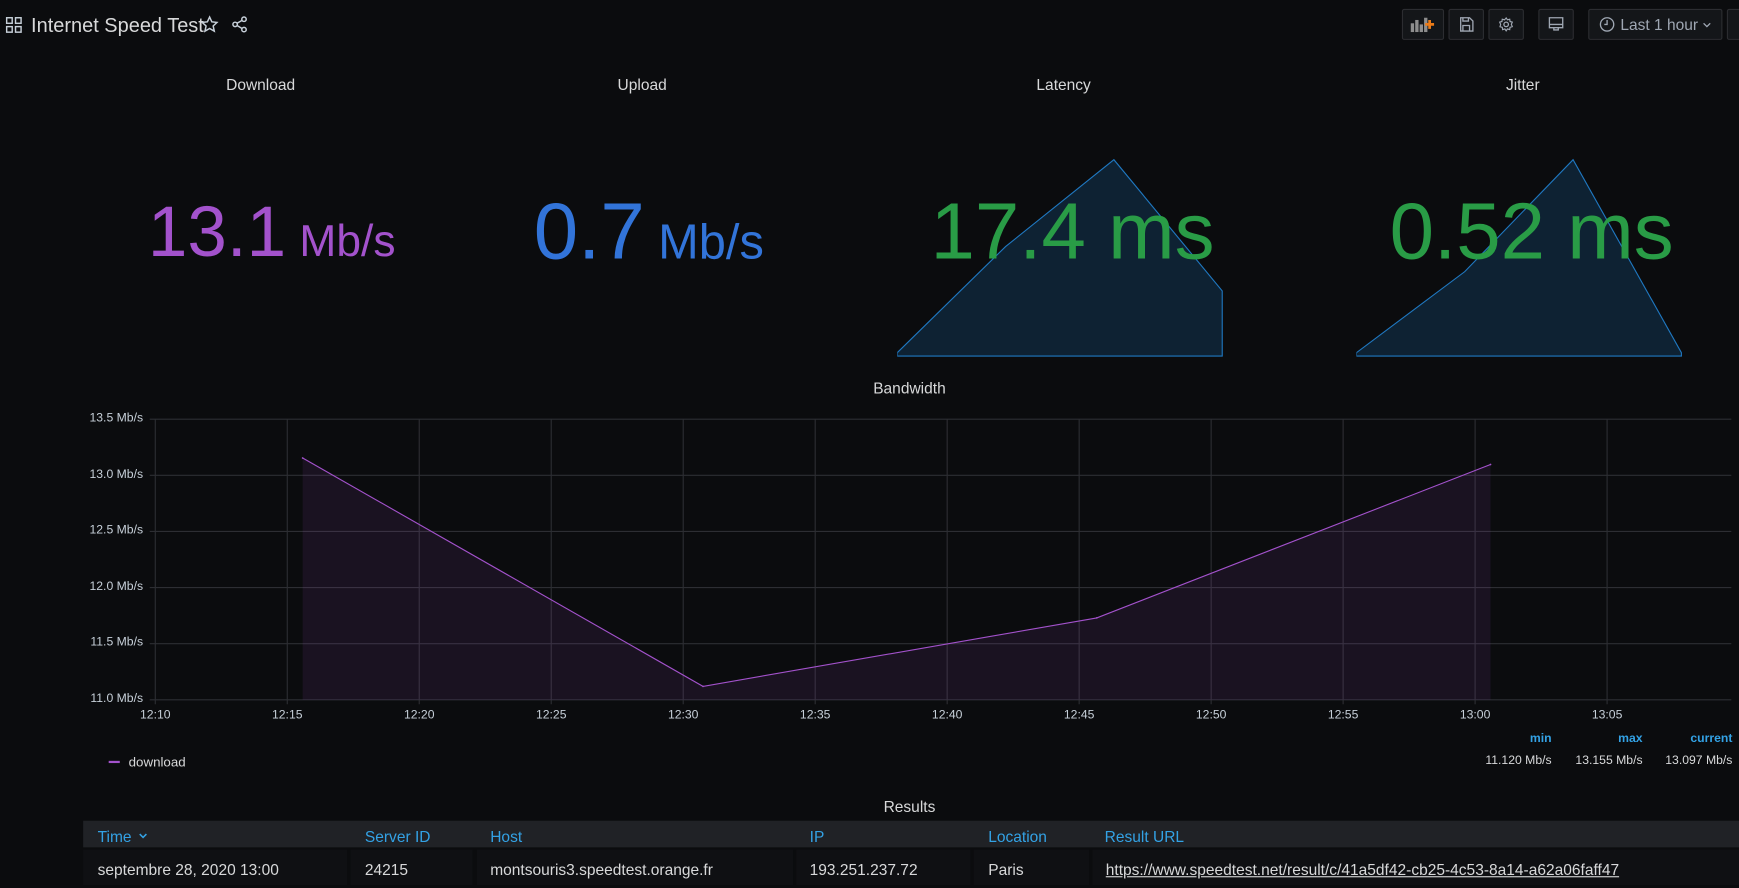  Describe the element at coordinates (863, 869) in the screenshot. I see `cell-ip: 193.251.237.72` at that location.